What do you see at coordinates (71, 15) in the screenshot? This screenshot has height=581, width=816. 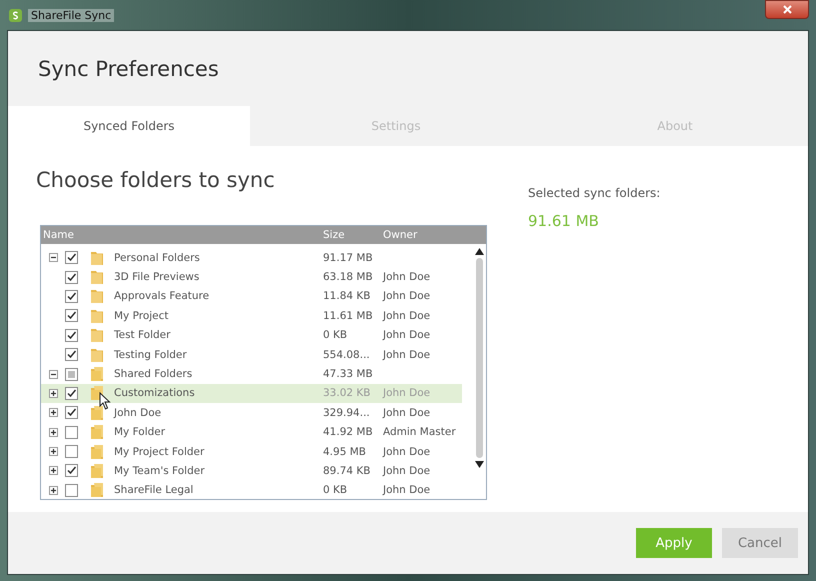 I see `window-title: ShareFile Sync` at bounding box center [71, 15].